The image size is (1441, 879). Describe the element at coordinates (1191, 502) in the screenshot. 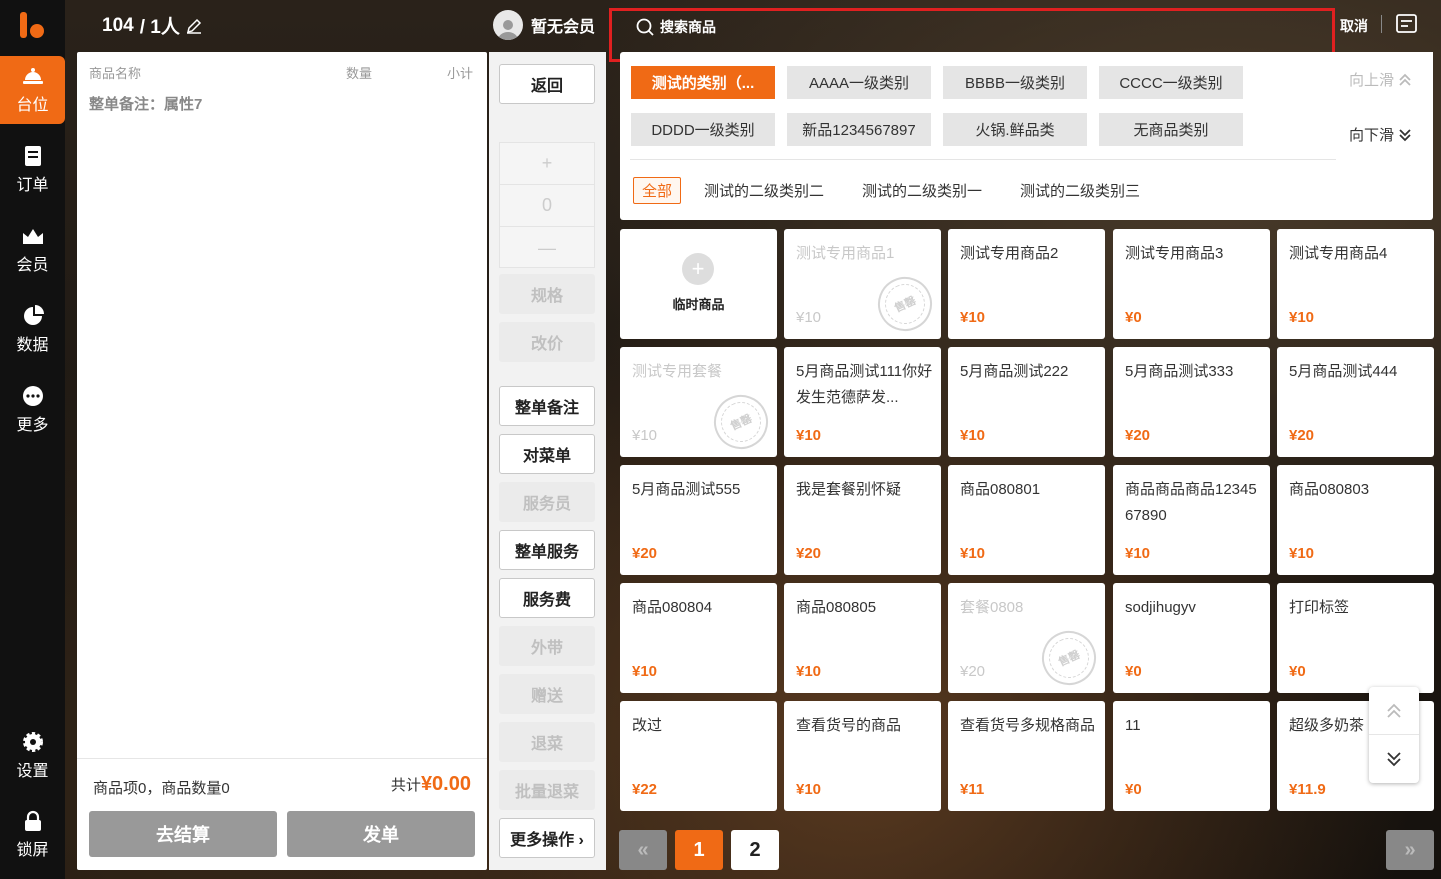

I see `product-name: 商品商品商品1234567890` at that location.